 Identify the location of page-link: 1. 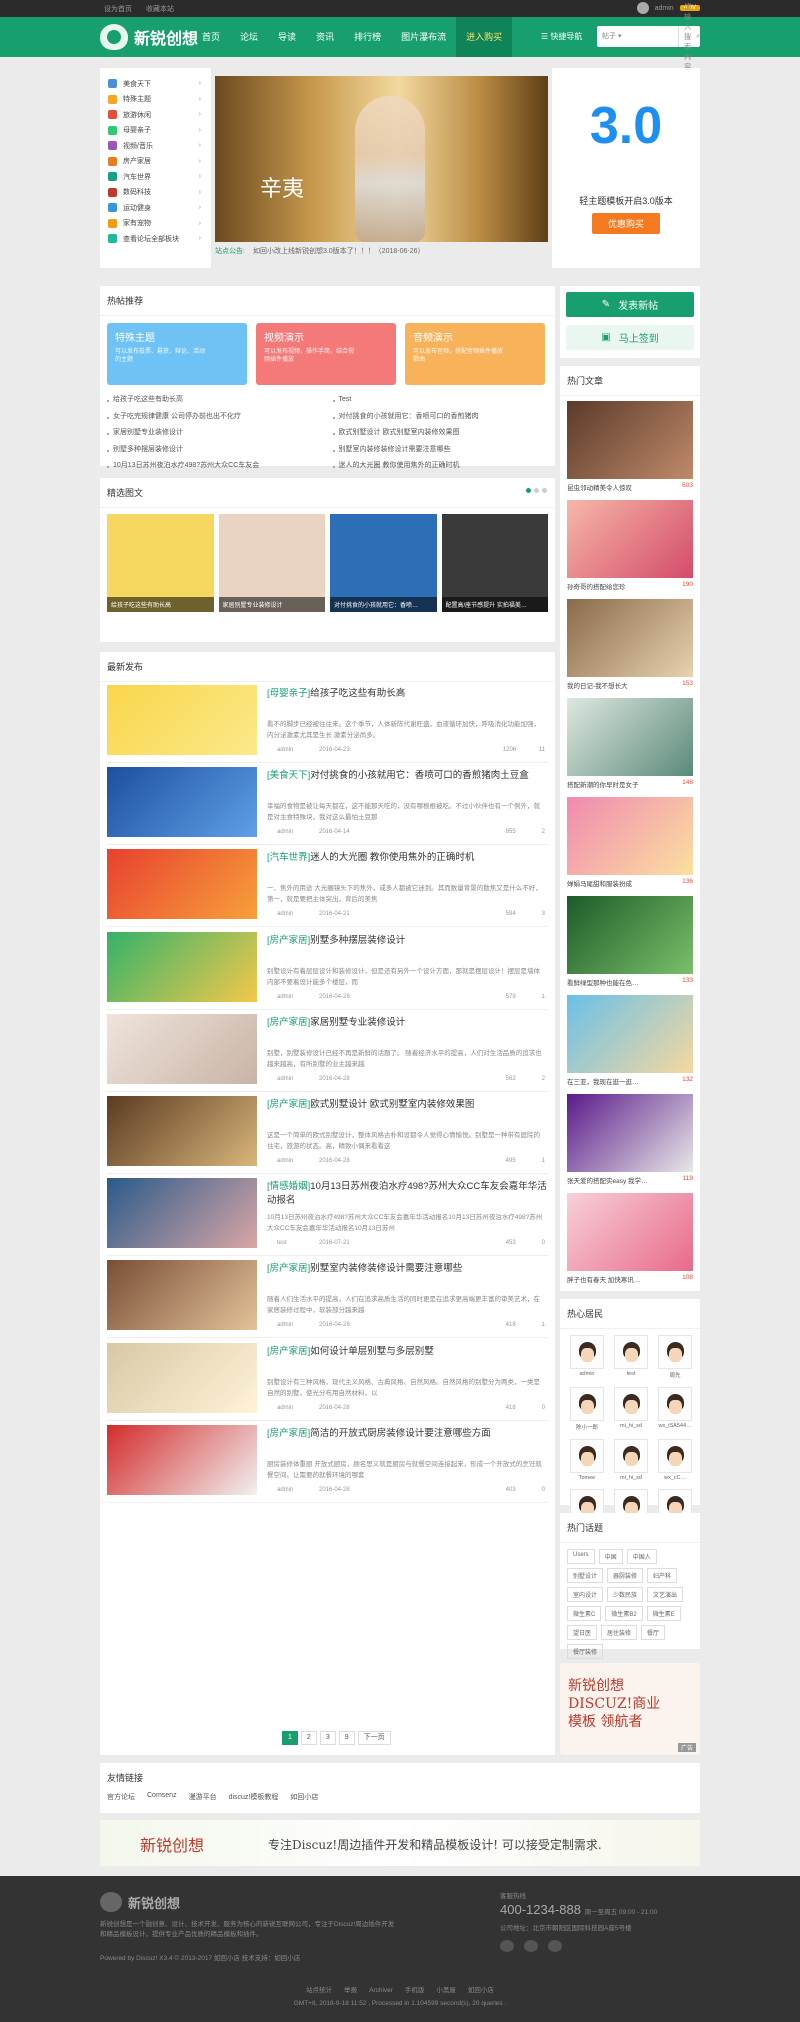
(290, 1738).